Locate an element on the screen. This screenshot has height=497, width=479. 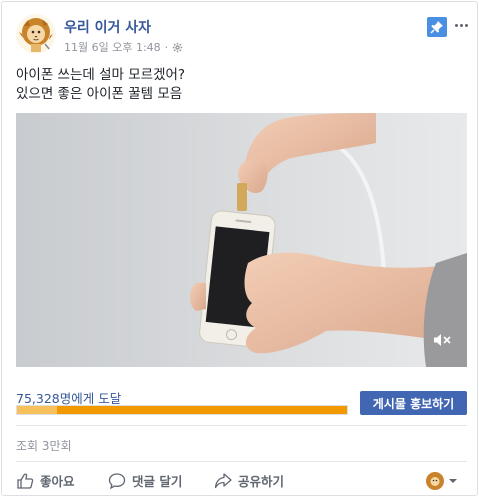
page-name-link: 우리 이거 사자 is located at coordinates (107, 27).